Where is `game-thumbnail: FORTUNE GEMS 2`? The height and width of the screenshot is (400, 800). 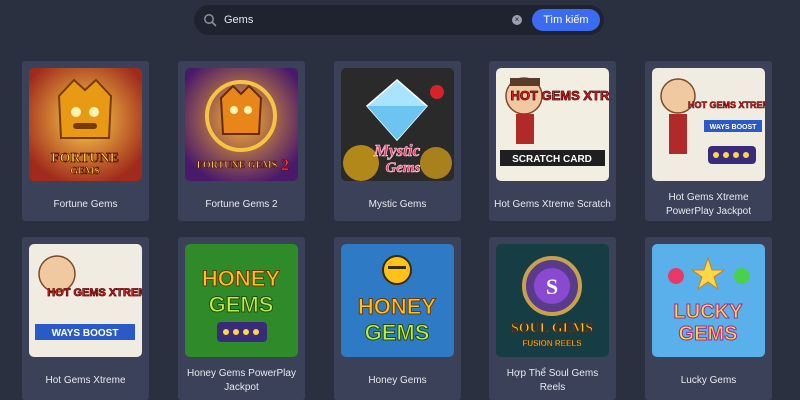 game-thumbnail: FORTUNE GEMS 2 is located at coordinates (241, 124).